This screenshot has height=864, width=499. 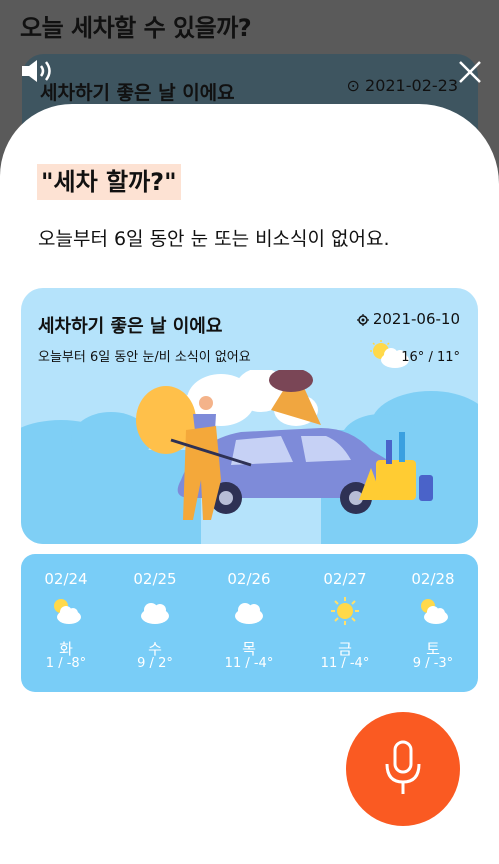 What do you see at coordinates (144, 357) in the screenshot?
I see `weather-card-description: 오늘부터 6일 동안 눈/비 소식이 없어요` at bounding box center [144, 357].